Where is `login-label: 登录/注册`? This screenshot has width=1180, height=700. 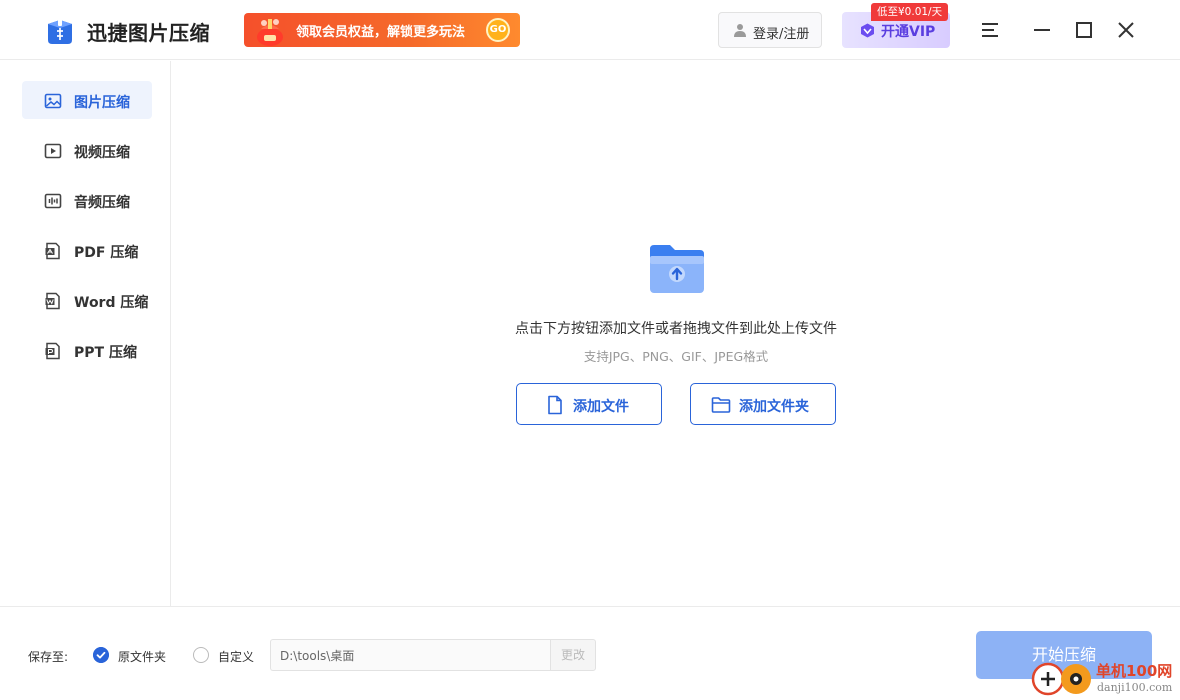
login-label: 登录/注册 is located at coordinates (781, 34).